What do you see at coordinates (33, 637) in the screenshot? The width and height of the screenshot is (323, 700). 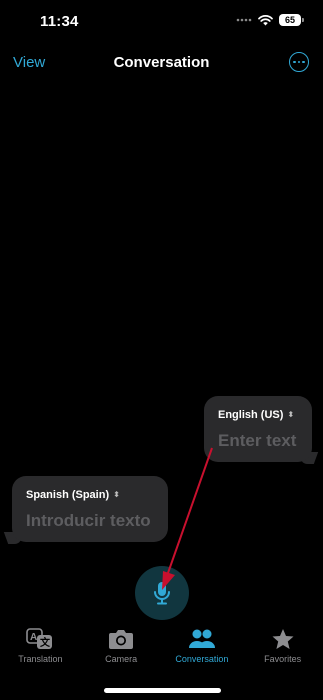 I see `svg-text: A` at bounding box center [33, 637].